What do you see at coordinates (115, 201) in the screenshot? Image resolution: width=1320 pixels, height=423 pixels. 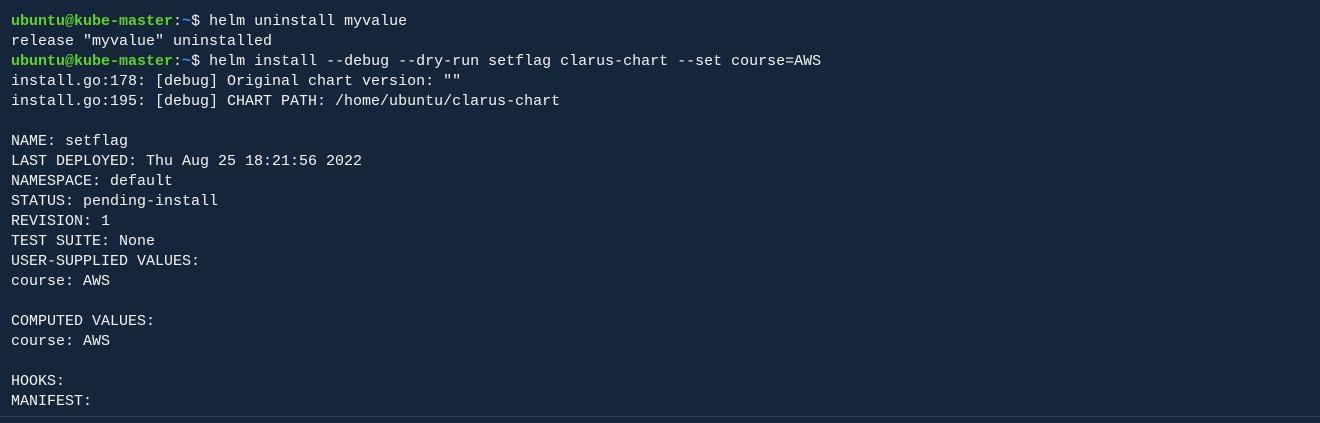 I see `output-line: STATUS: pending-install` at bounding box center [115, 201].